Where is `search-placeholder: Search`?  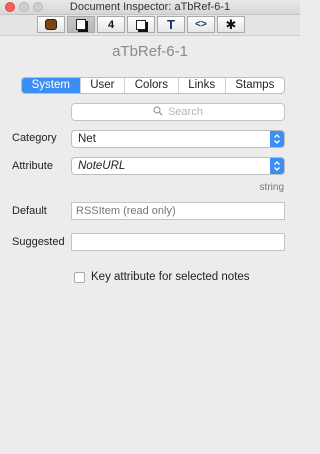 search-placeholder: Search is located at coordinates (185, 112).